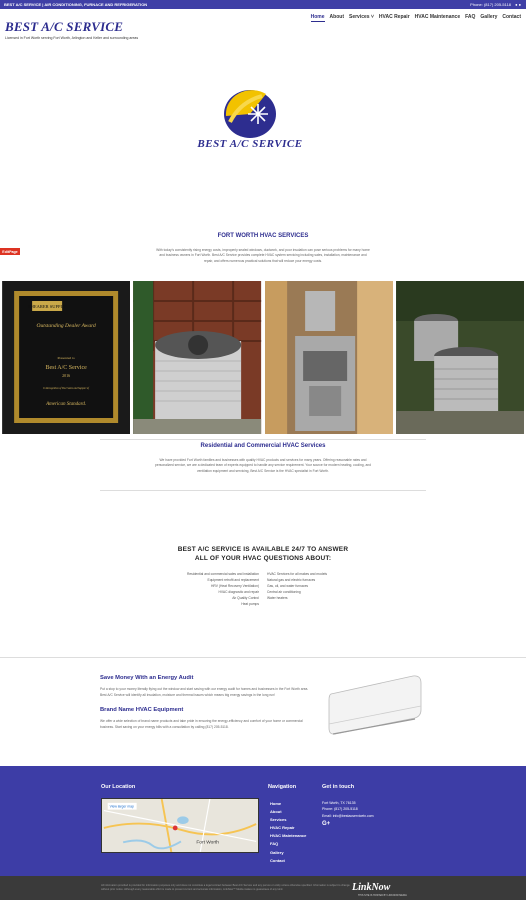 The image size is (526, 900). What do you see at coordinates (348, 824) in the screenshot?
I see `google-plus-icon: G+` at bounding box center [348, 824].